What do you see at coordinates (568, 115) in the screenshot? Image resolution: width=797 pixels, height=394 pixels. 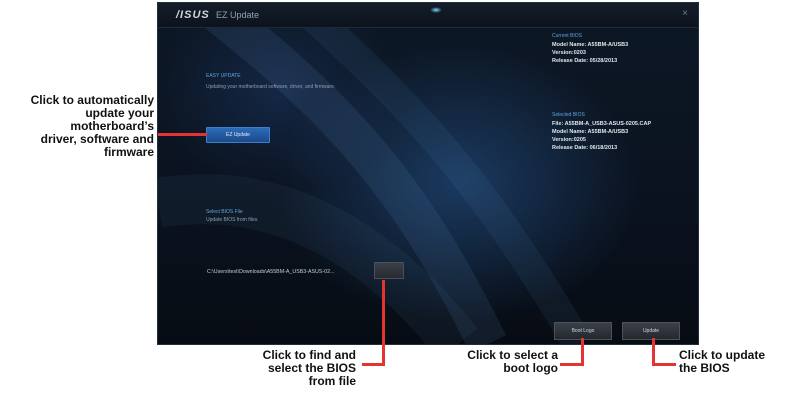 I see `selected-bios-title: Selected BIOS` at bounding box center [568, 115].